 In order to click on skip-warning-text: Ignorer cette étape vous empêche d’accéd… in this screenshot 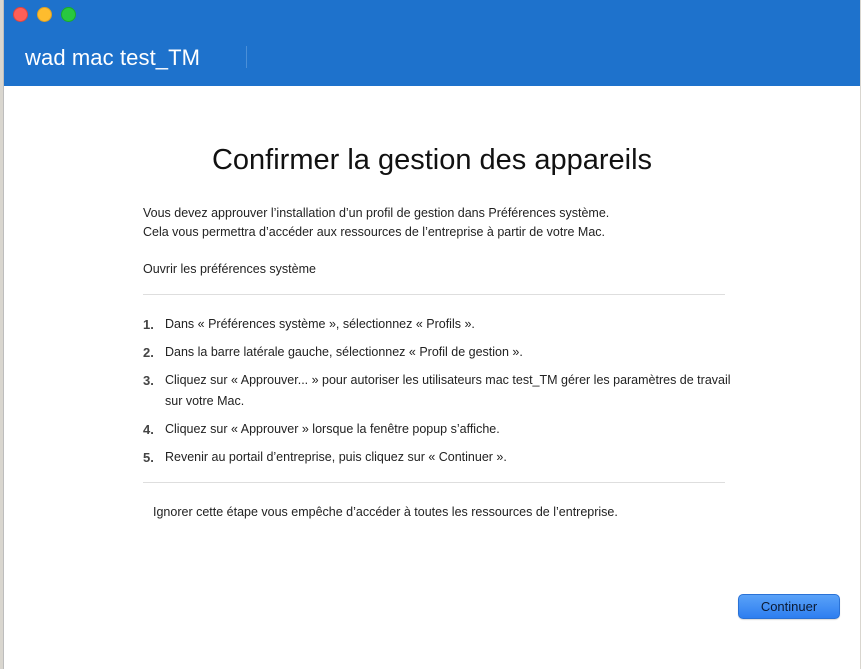, I will do `click(385, 512)`.